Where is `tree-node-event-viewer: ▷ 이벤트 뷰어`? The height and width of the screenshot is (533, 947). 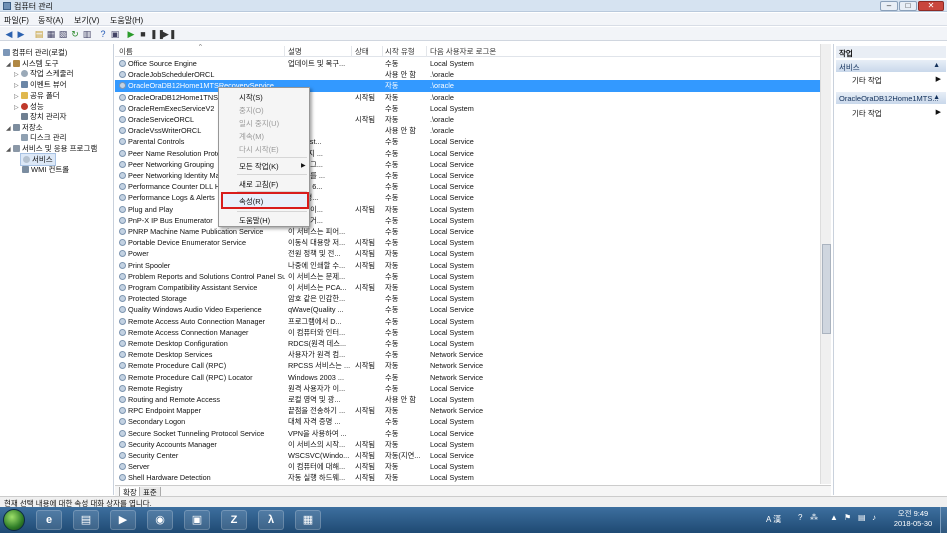
tree-node-event-viewer: ▷ 이벤트 뷰어 is located at coordinates (40, 84).